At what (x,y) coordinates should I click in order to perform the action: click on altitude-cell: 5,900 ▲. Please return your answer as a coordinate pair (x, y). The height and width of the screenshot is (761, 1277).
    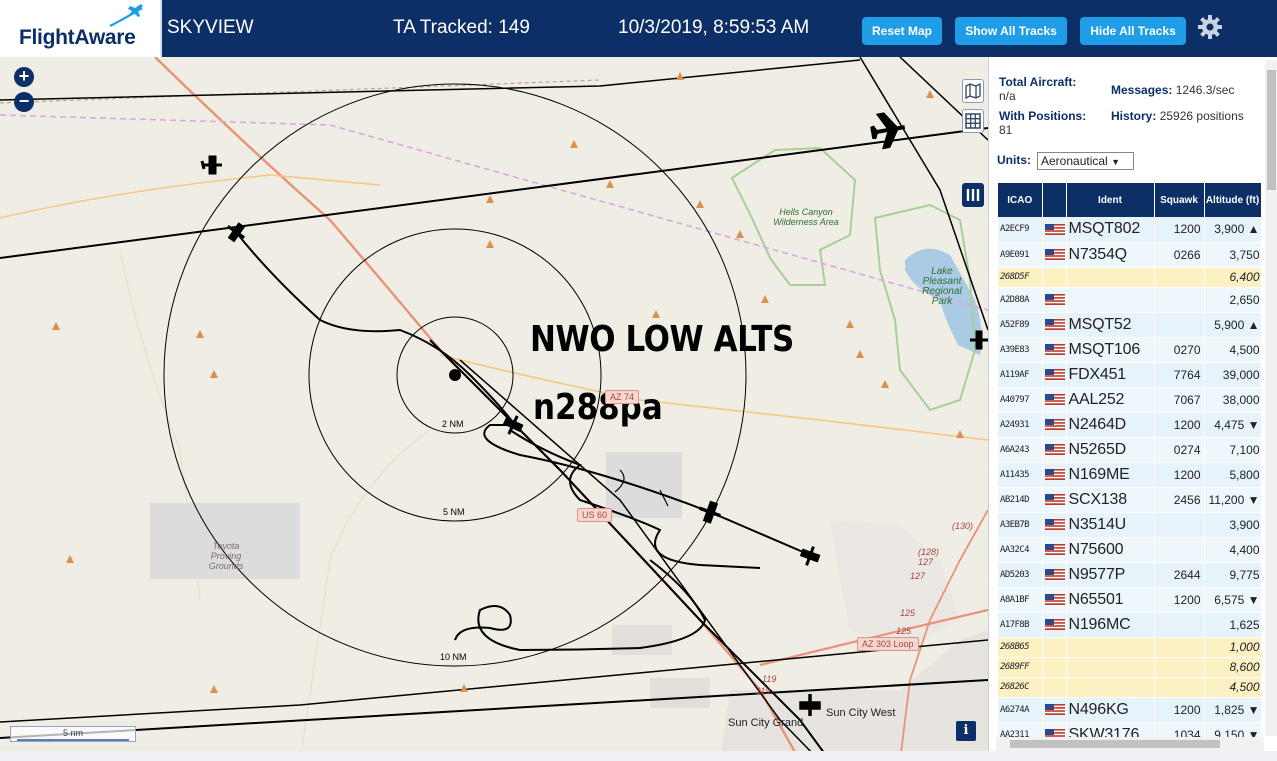
    Looking at the image, I should click on (1232, 325).